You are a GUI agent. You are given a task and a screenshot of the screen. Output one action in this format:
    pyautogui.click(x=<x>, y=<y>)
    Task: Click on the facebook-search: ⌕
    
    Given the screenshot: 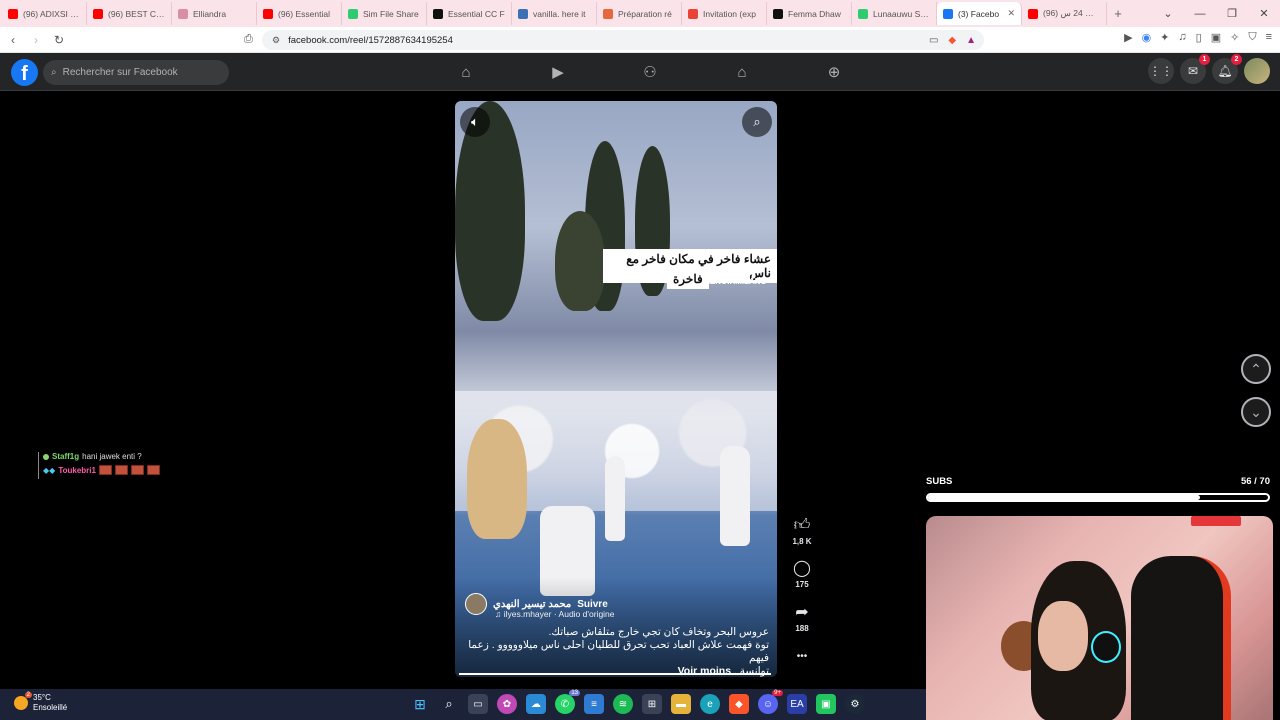 What is the action you would take?
    pyautogui.click(x=136, y=72)
    